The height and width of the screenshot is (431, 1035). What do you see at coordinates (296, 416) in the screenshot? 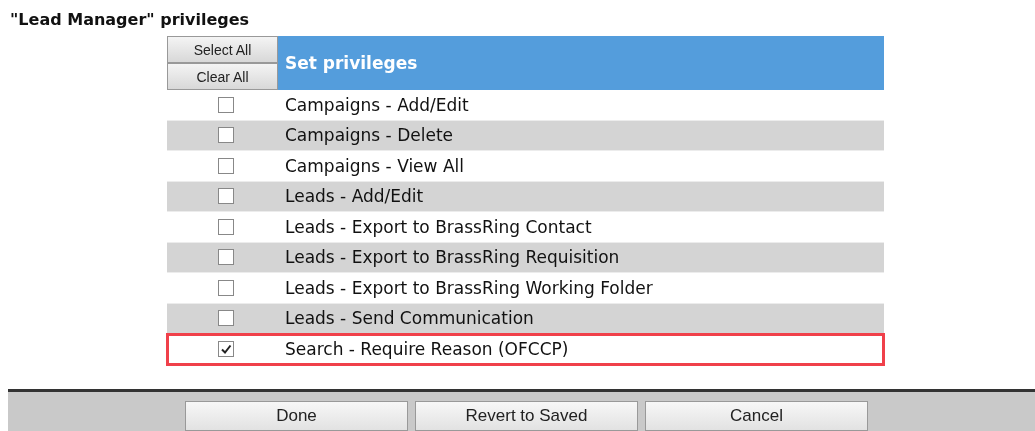
I see `done-button: Done` at bounding box center [296, 416].